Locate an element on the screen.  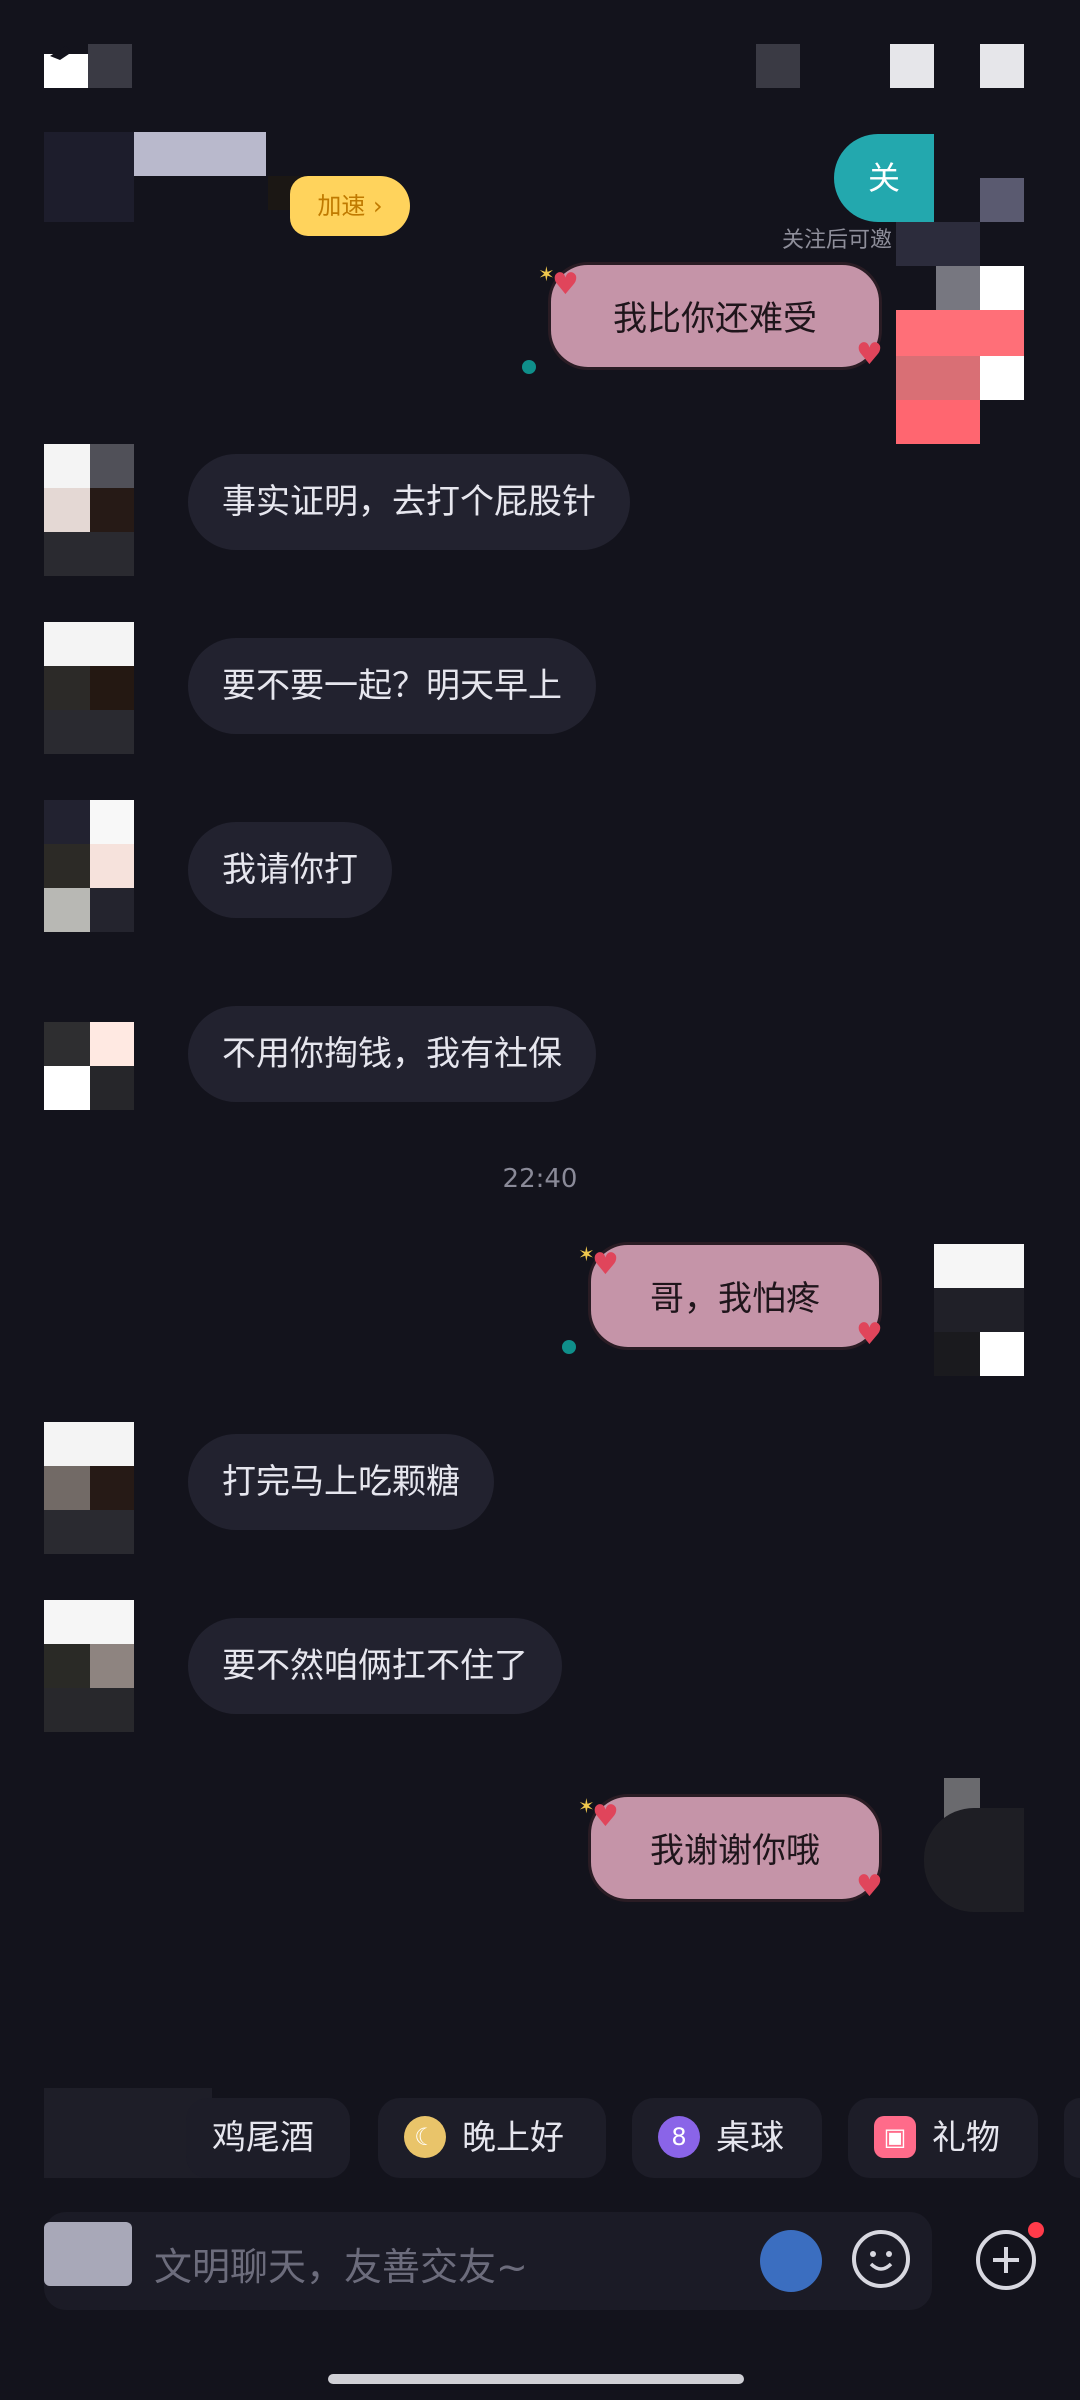
billiard-ball-icon: 8 is located at coordinates (679, 2136).